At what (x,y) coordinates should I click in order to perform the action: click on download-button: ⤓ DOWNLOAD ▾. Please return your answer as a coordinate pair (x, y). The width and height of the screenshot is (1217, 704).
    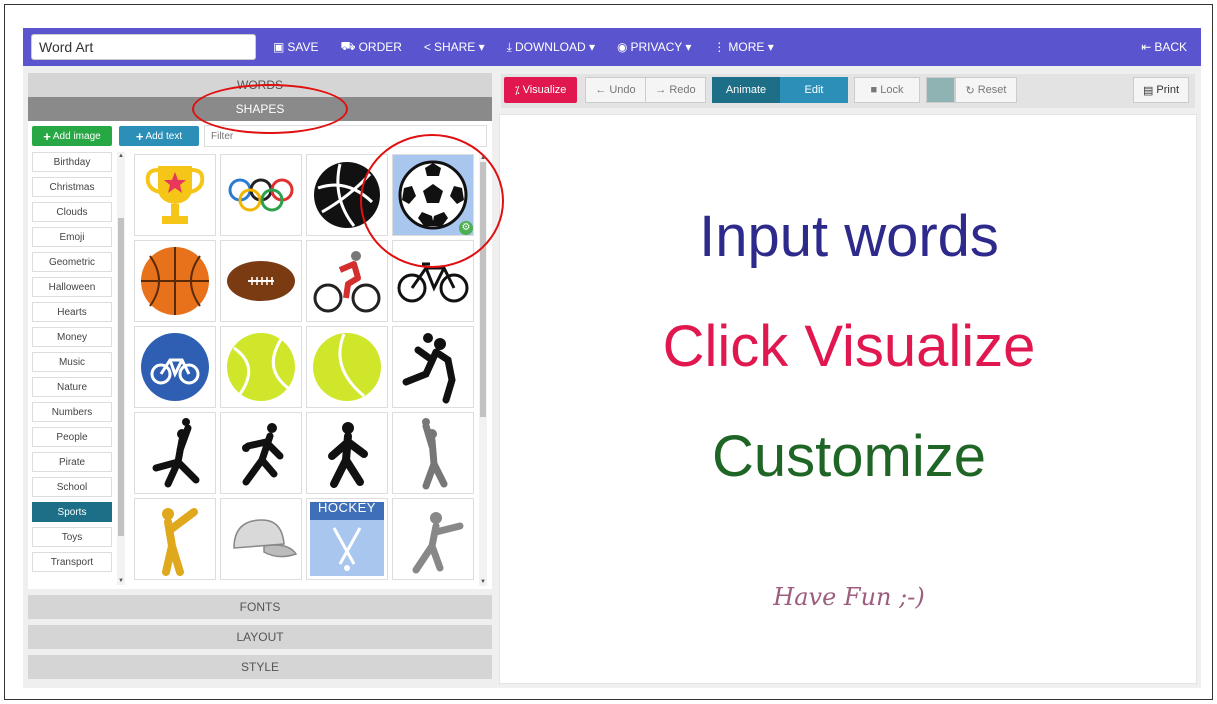
    Looking at the image, I should click on (551, 47).